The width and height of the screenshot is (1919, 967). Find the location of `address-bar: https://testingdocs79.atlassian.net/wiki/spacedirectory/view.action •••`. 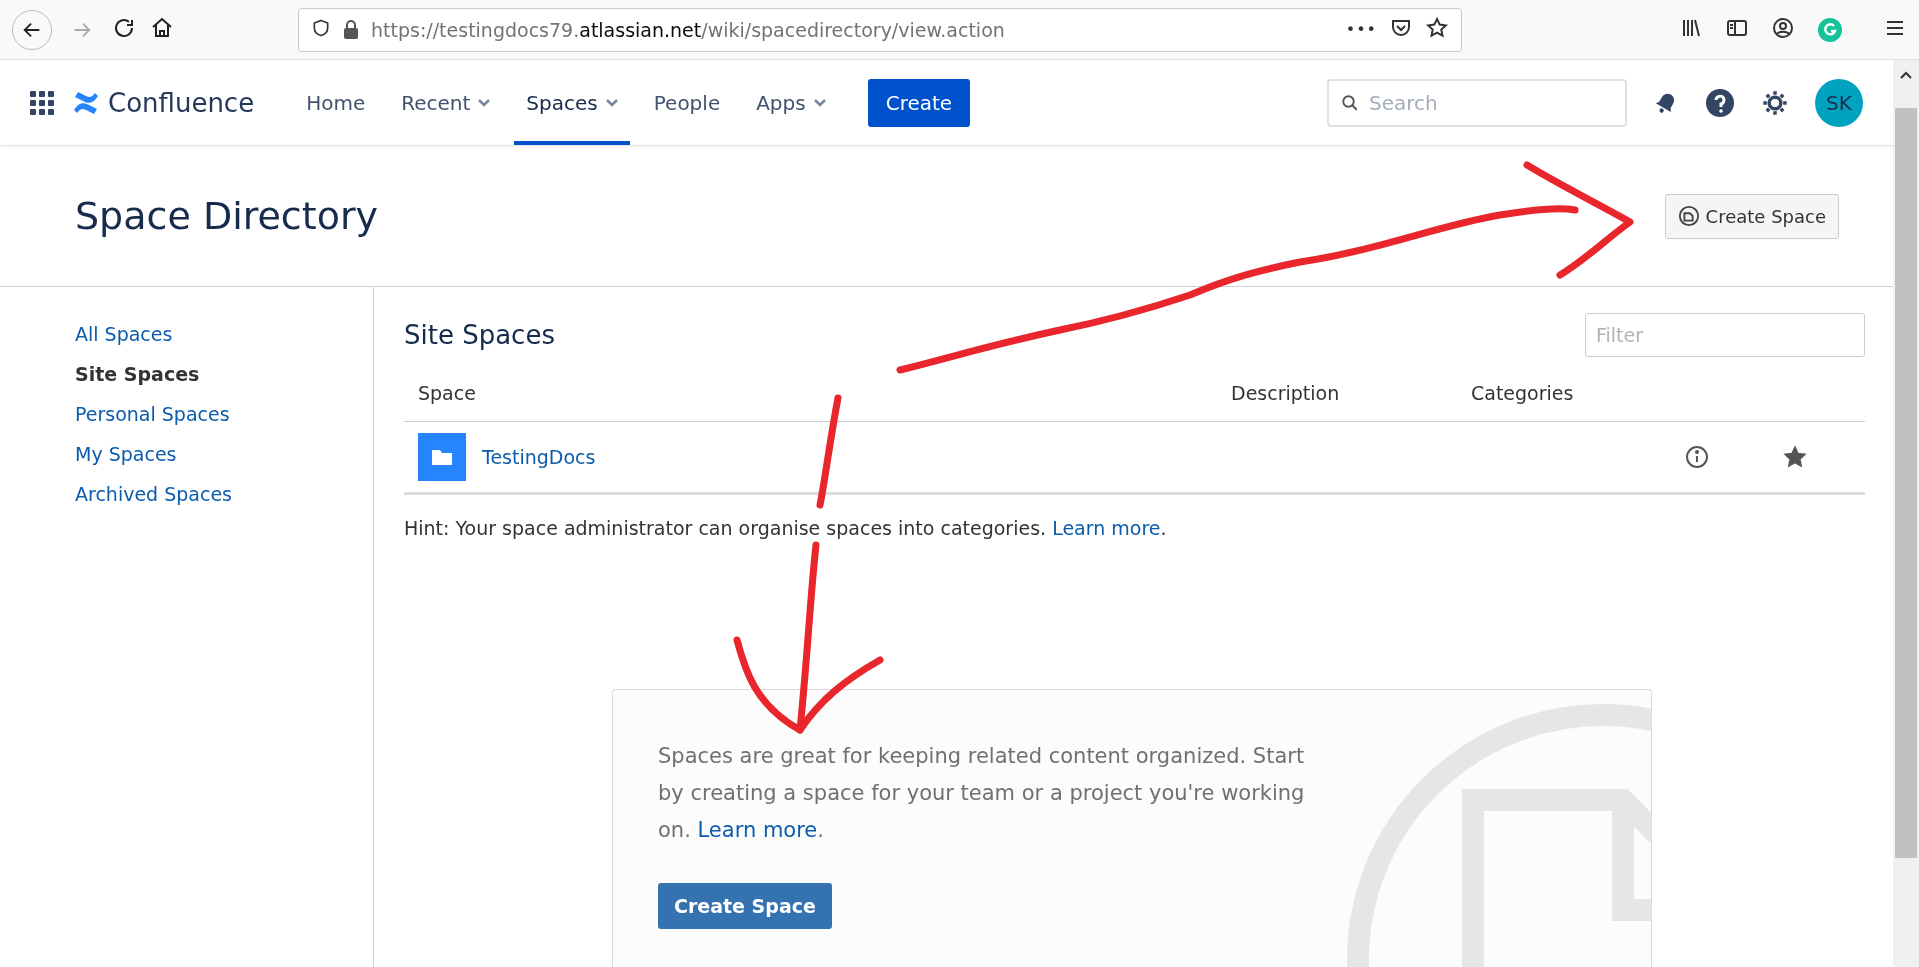

address-bar: https://testingdocs79.atlassian.net/wiki/spacedirectory/view.action ••• is located at coordinates (880, 29).